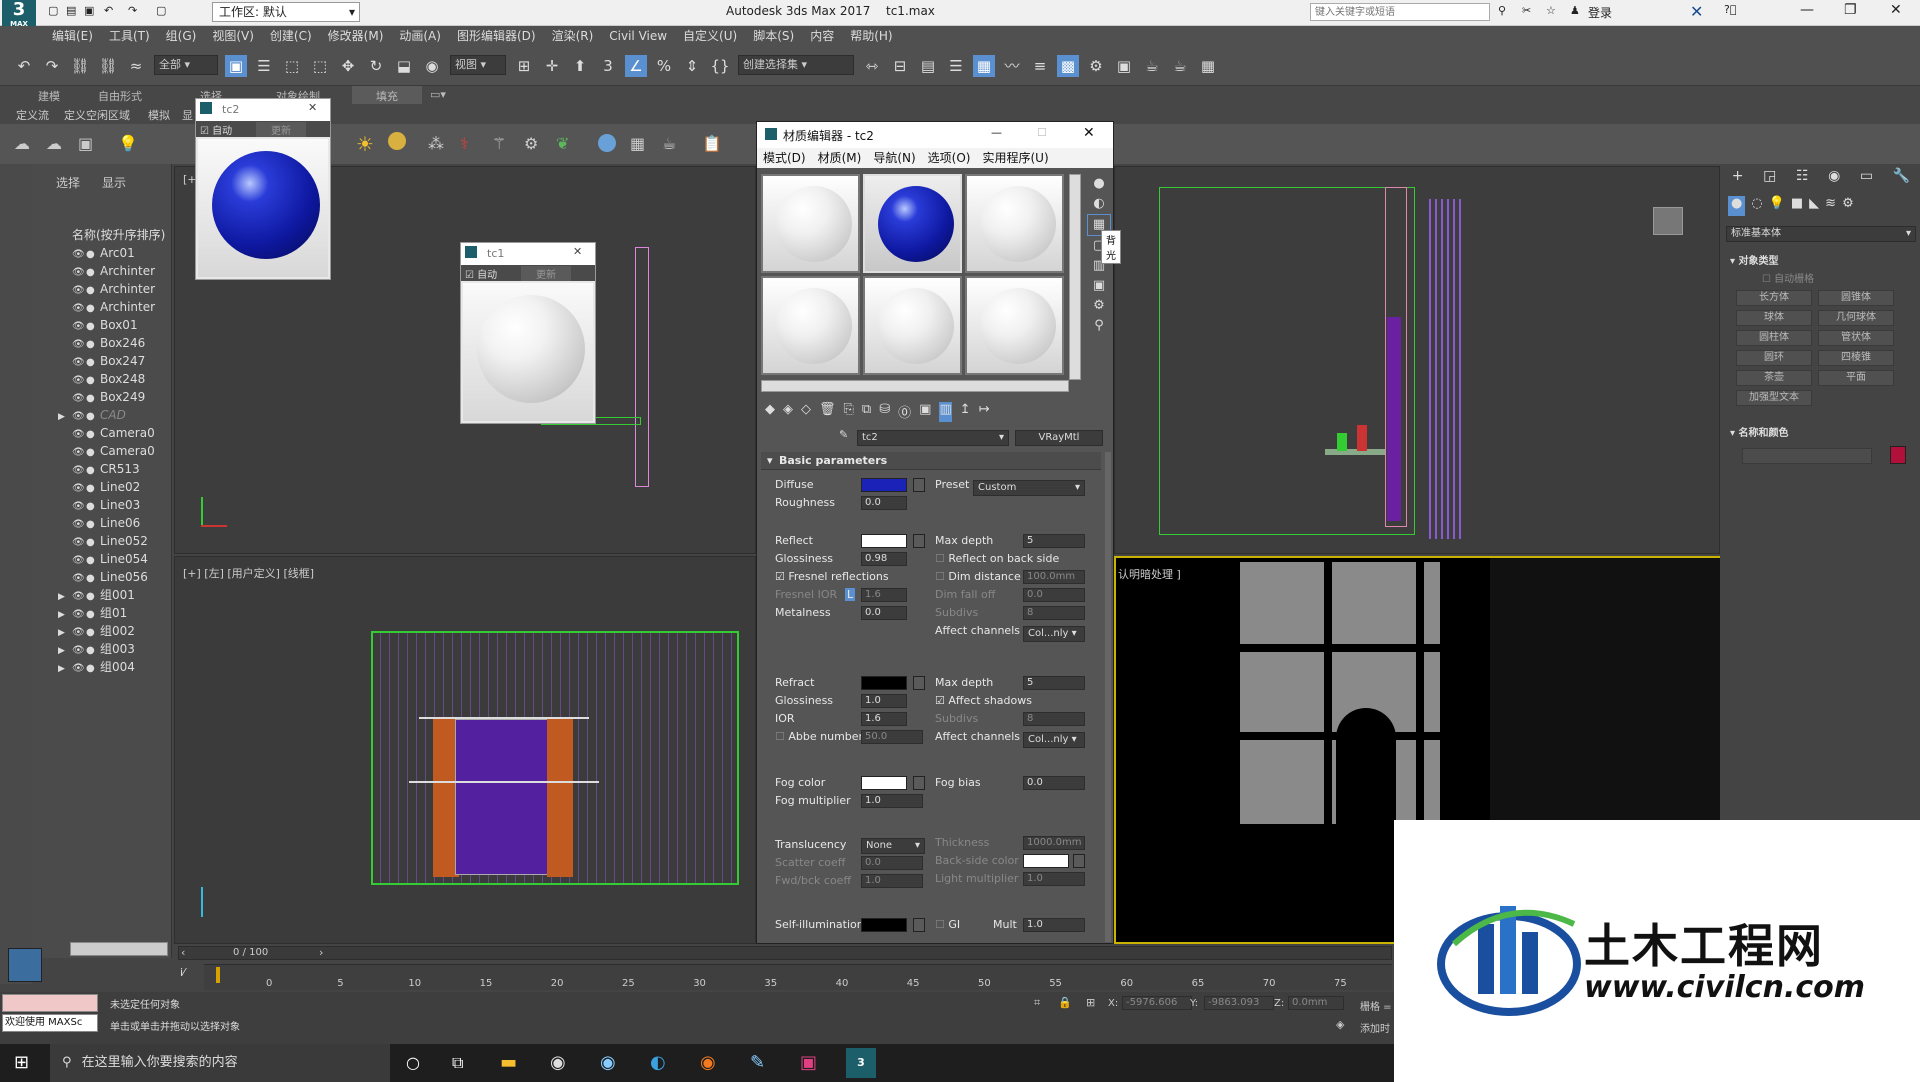 This screenshot has width=1920, height=1082. I want to click on menu-item: 图形编辑器(D), so click(496, 36).